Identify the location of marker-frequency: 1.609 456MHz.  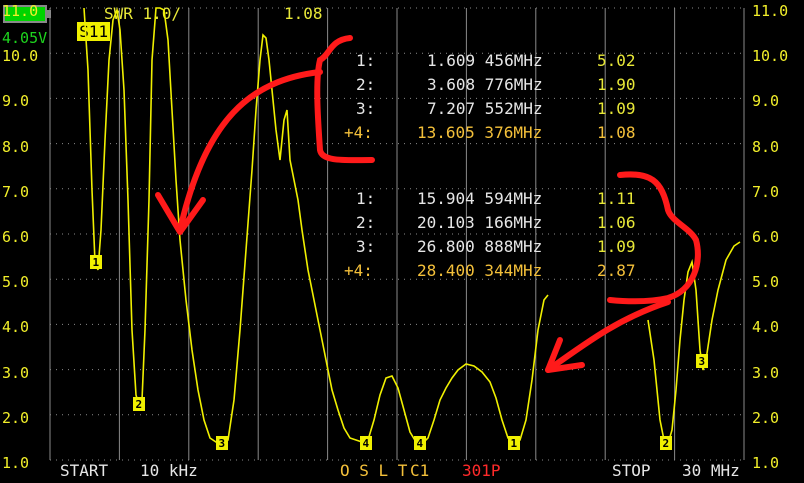
(485, 60).